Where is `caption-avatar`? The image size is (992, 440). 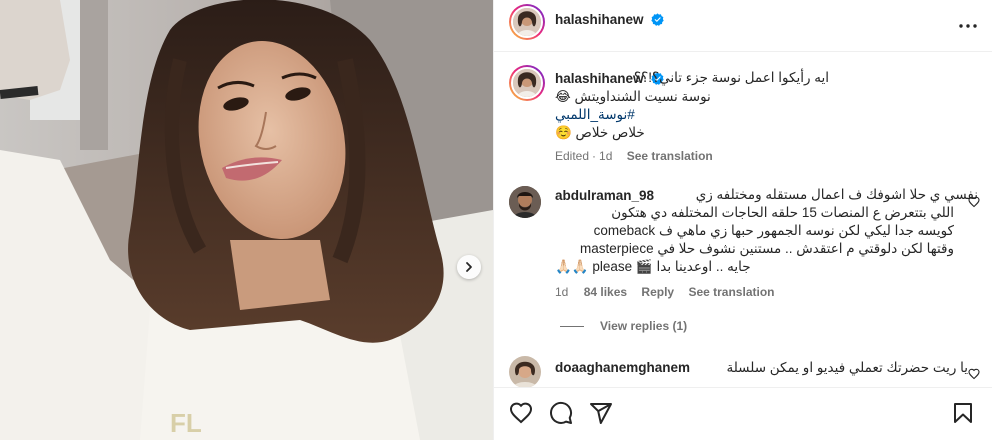
caption-avatar is located at coordinates (527, 83).